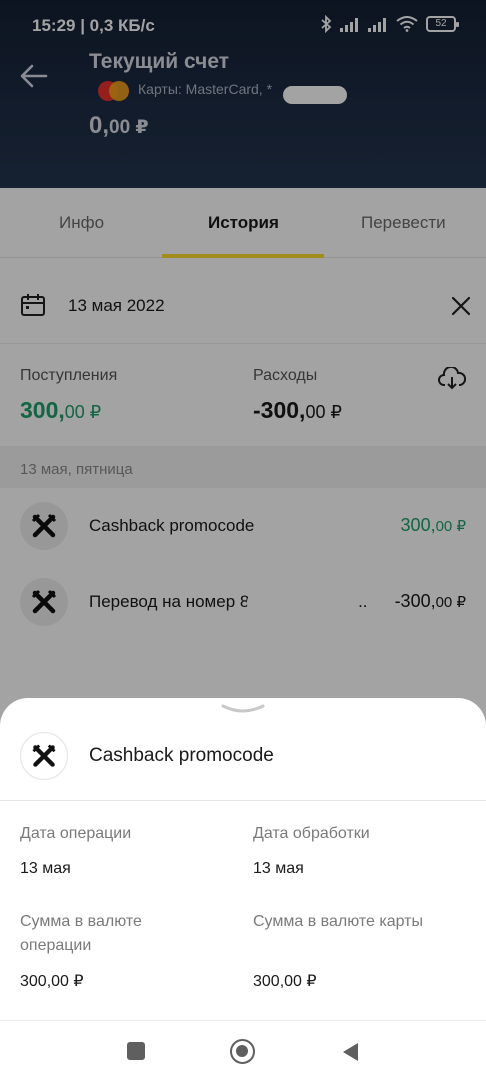 The width and height of the screenshot is (486, 1080). What do you see at coordinates (350, 1052) in the screenshot?
I see `back-triangle-icon` at bounding box center [350, 1052].